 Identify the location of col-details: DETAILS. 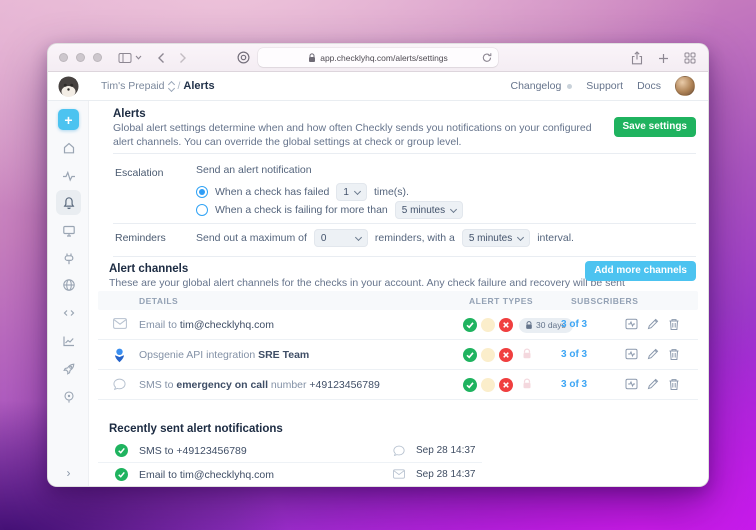
(159, 301).